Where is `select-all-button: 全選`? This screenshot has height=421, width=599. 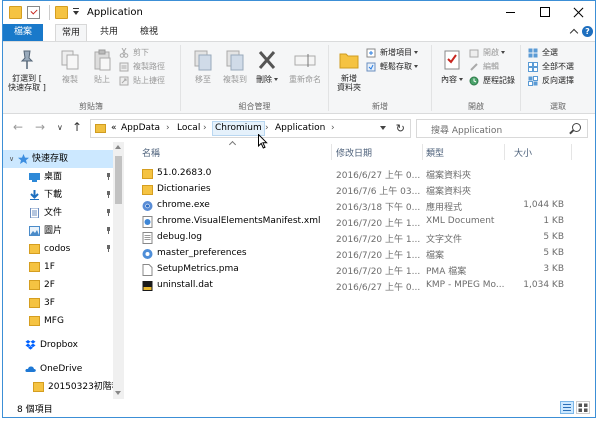
select-all-button: 全選 is located at coordinates (543, 53).